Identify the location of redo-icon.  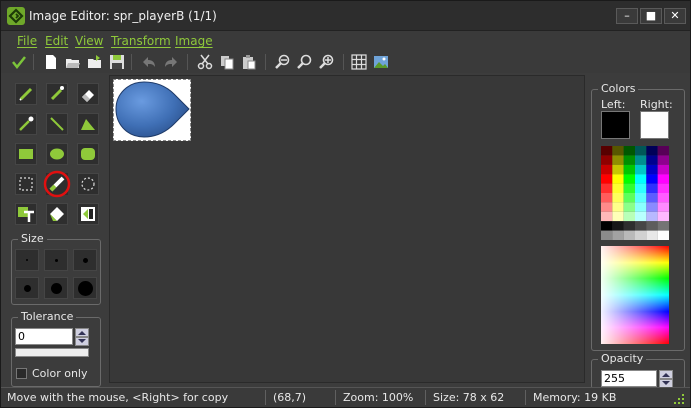
(171, 62).